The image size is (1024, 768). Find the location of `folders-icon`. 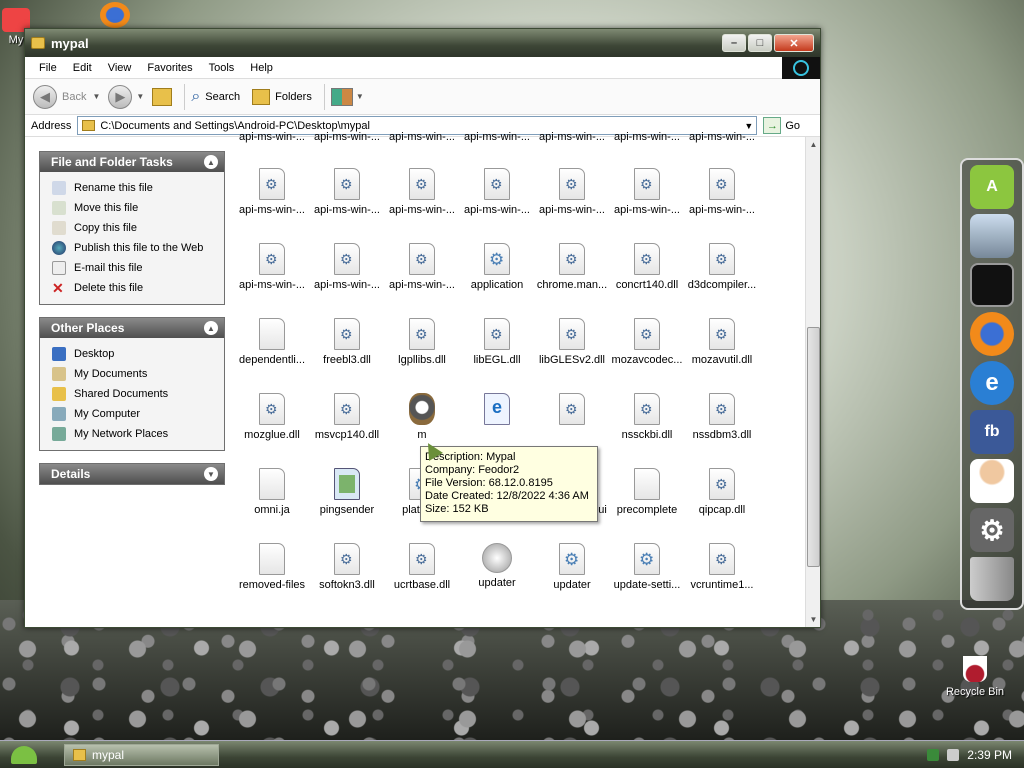

folders-icon is located at coordinates (261, 96).